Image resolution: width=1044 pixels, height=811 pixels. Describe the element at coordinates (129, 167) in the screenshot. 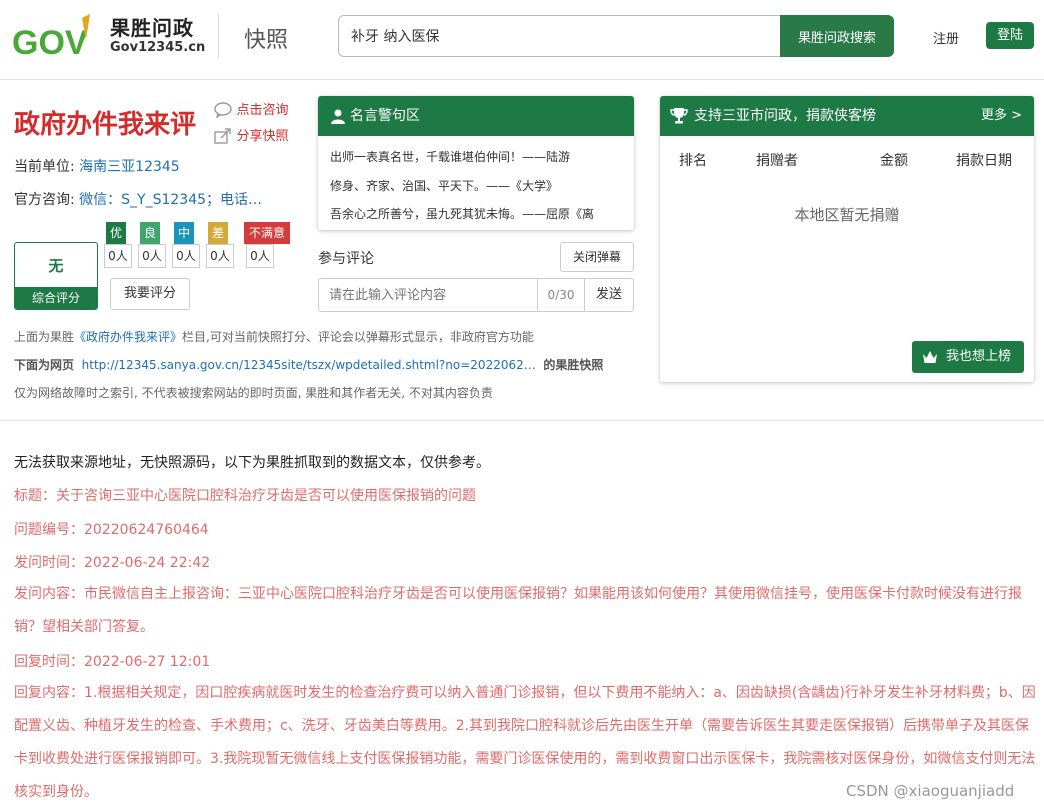

I see `unit-link: 海南三亚12345` at that location.